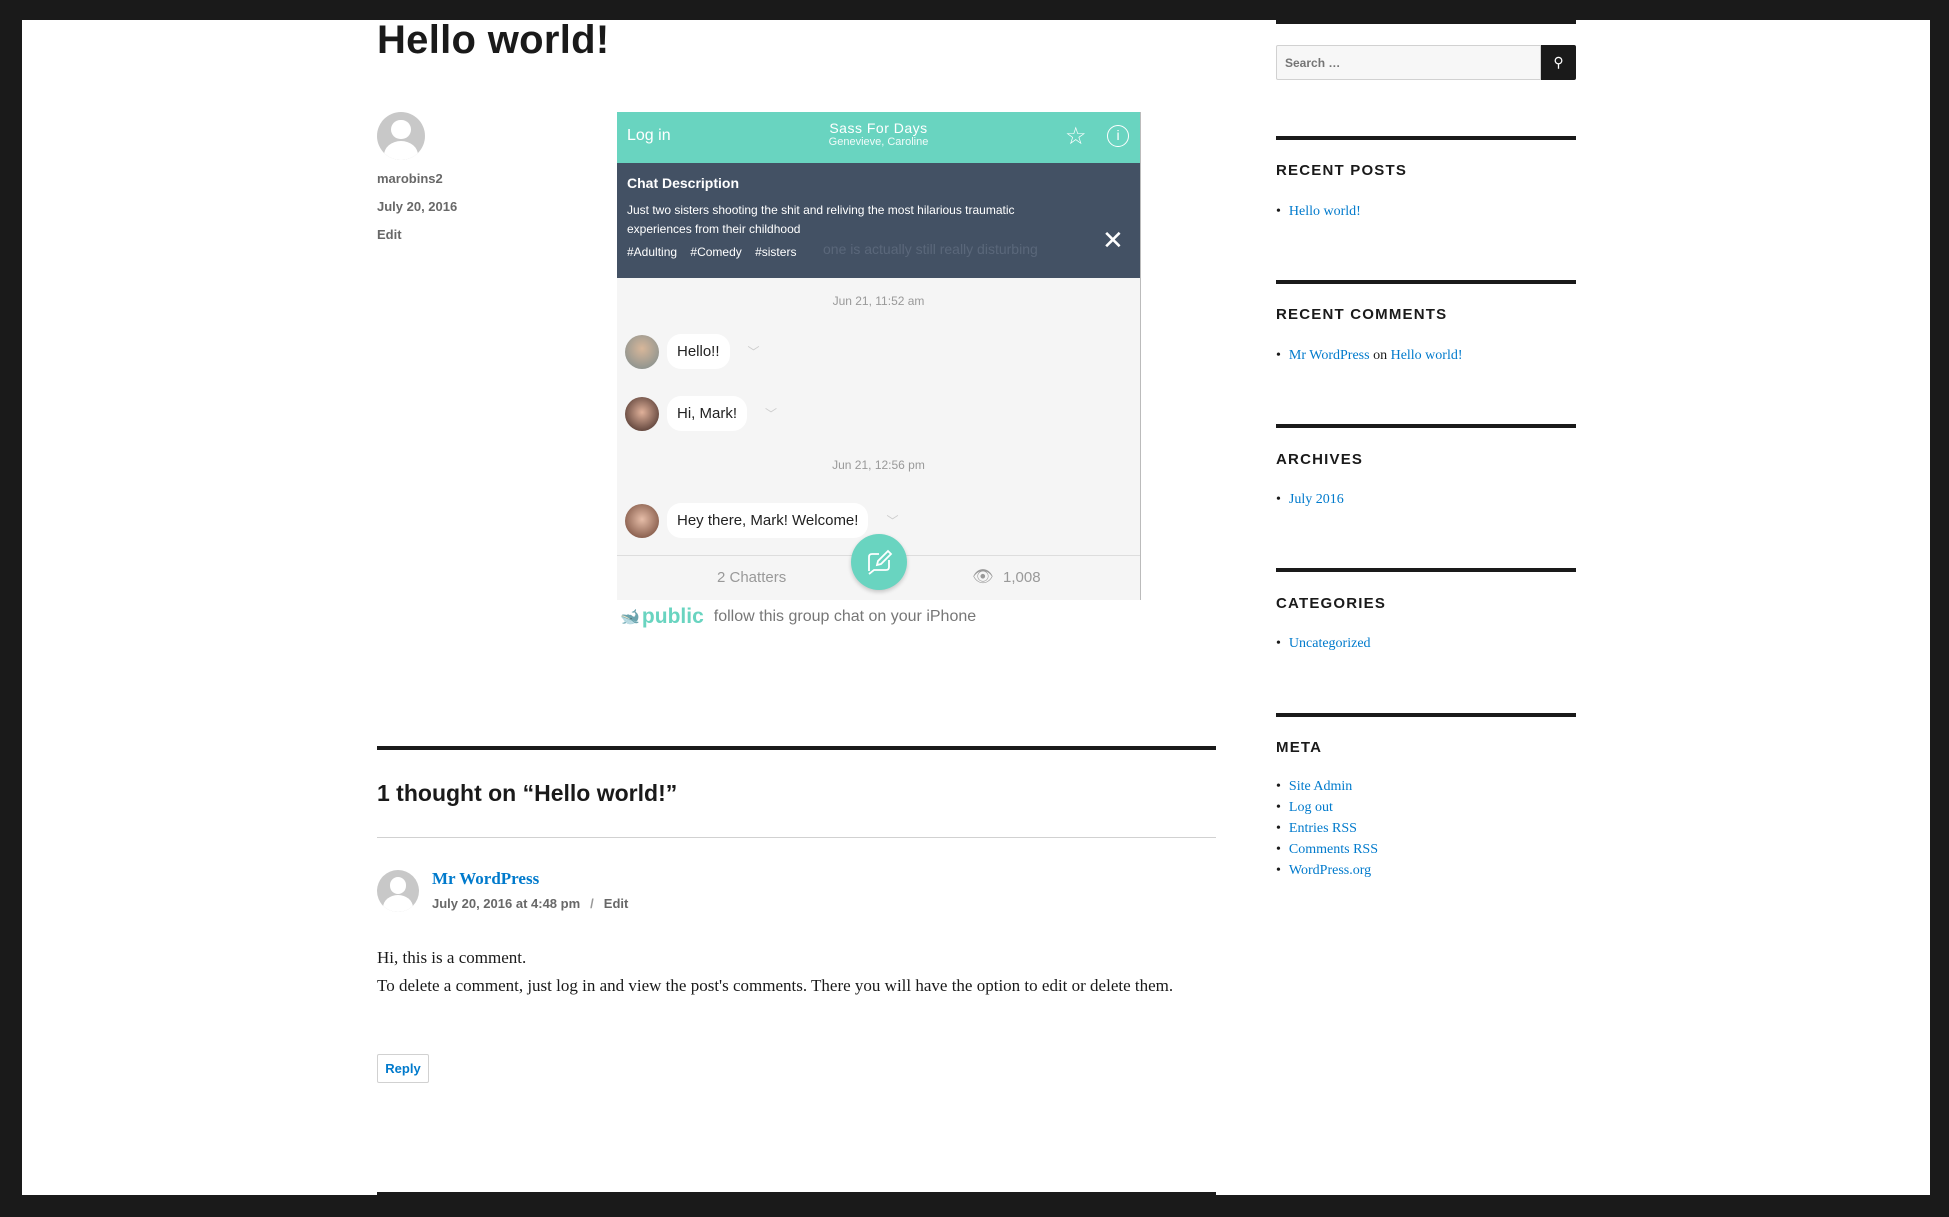  I want to click on pencil-icon, so click(880, 562).